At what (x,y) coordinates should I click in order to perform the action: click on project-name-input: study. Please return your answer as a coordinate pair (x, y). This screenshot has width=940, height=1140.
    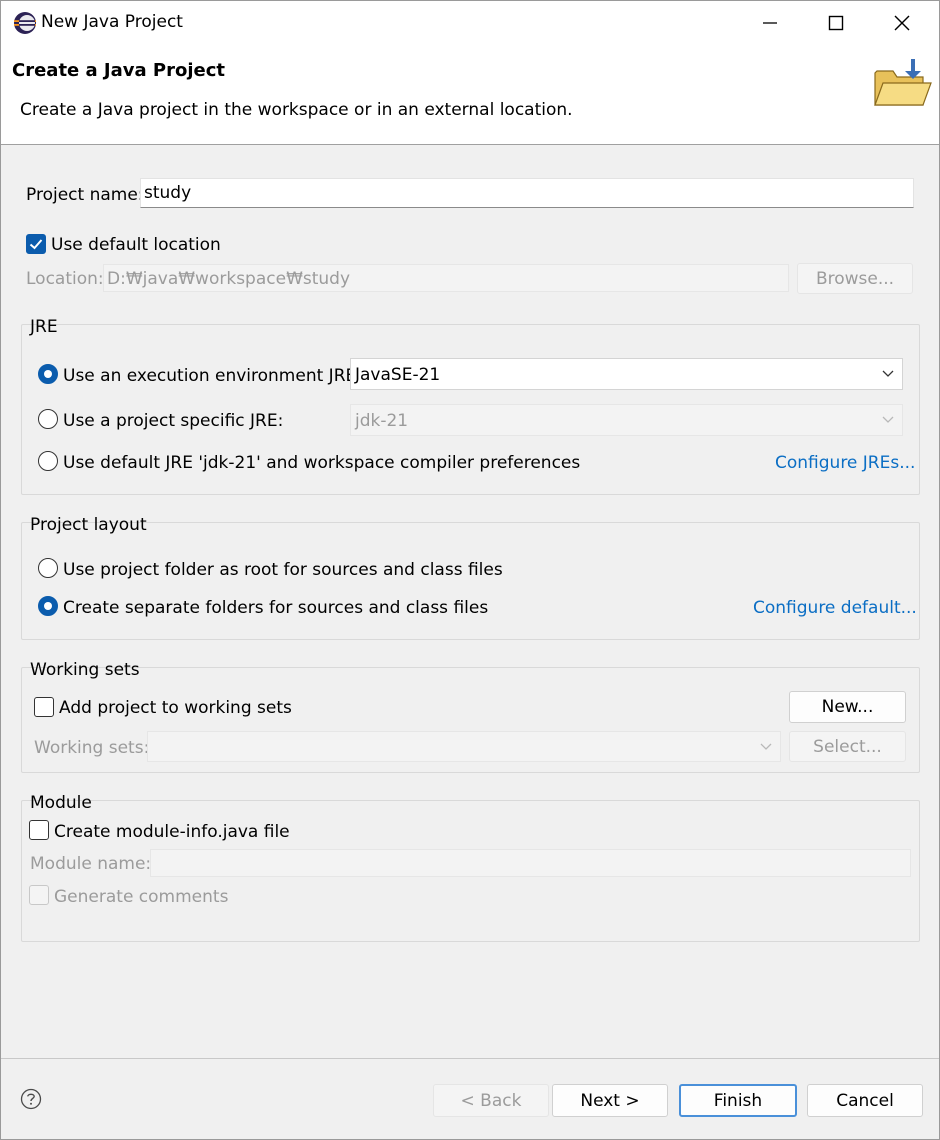
    Looking at the image, I should click on (527, 193).